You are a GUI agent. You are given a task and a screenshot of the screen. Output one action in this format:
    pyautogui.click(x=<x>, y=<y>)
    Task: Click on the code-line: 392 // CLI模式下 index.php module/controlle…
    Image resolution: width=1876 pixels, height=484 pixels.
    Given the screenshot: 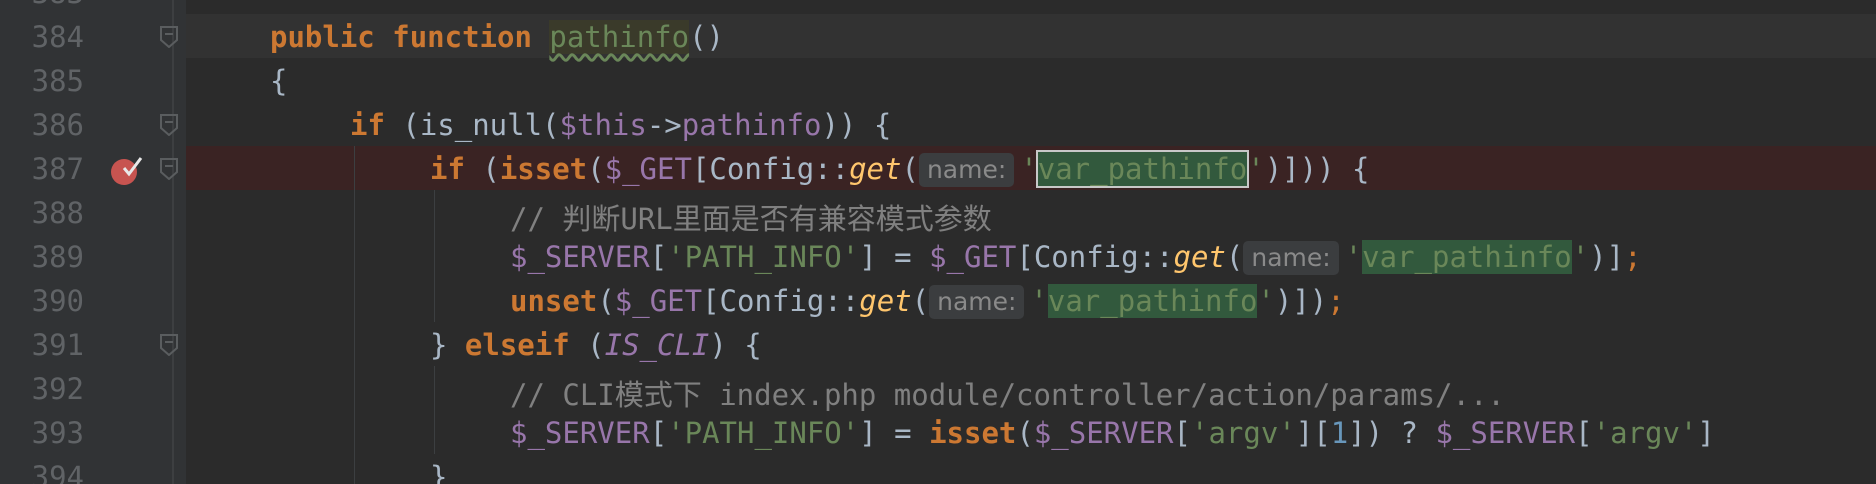 What is the action you would take?
    pyautogui.click(x=938, y=389)
    